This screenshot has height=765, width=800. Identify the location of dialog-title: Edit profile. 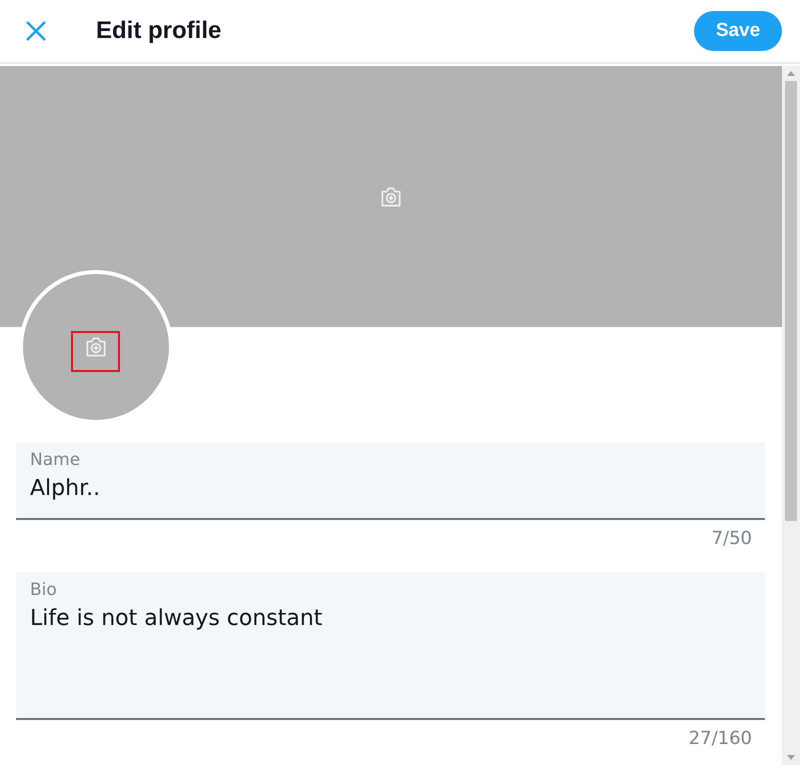
(159, 31).